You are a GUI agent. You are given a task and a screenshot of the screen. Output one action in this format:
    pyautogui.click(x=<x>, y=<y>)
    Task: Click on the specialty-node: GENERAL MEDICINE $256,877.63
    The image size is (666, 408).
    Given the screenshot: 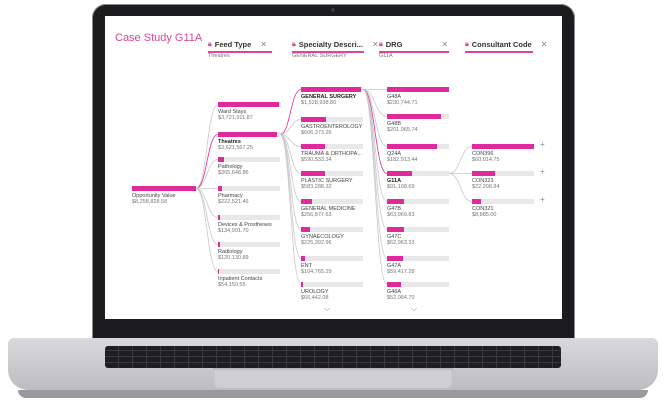 What is the action you would take?
    pyautogui.click(x=332, y=208)
    